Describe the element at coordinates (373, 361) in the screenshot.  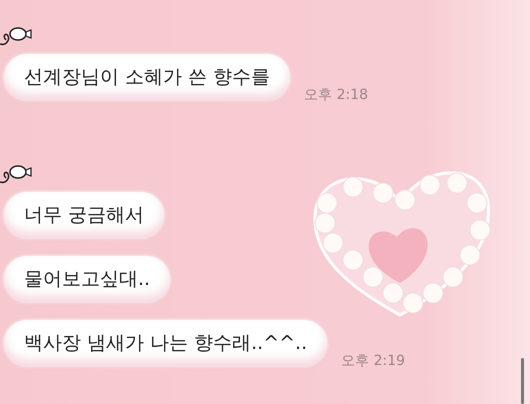
I see `message-time: 오후 2:19` at that location.